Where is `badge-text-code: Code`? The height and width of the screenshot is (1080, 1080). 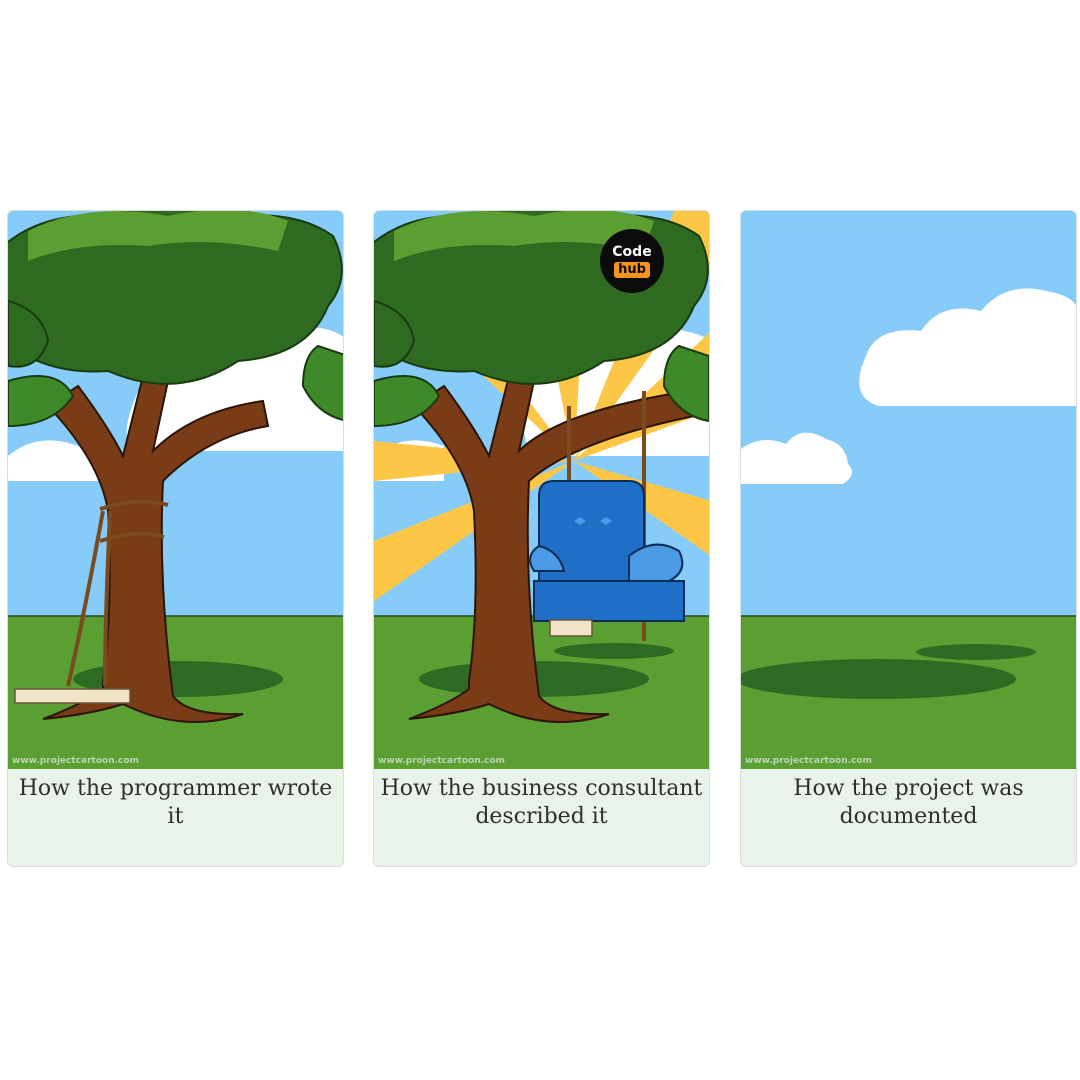 badge-text-code: Code is located at coordinates (632, 252).